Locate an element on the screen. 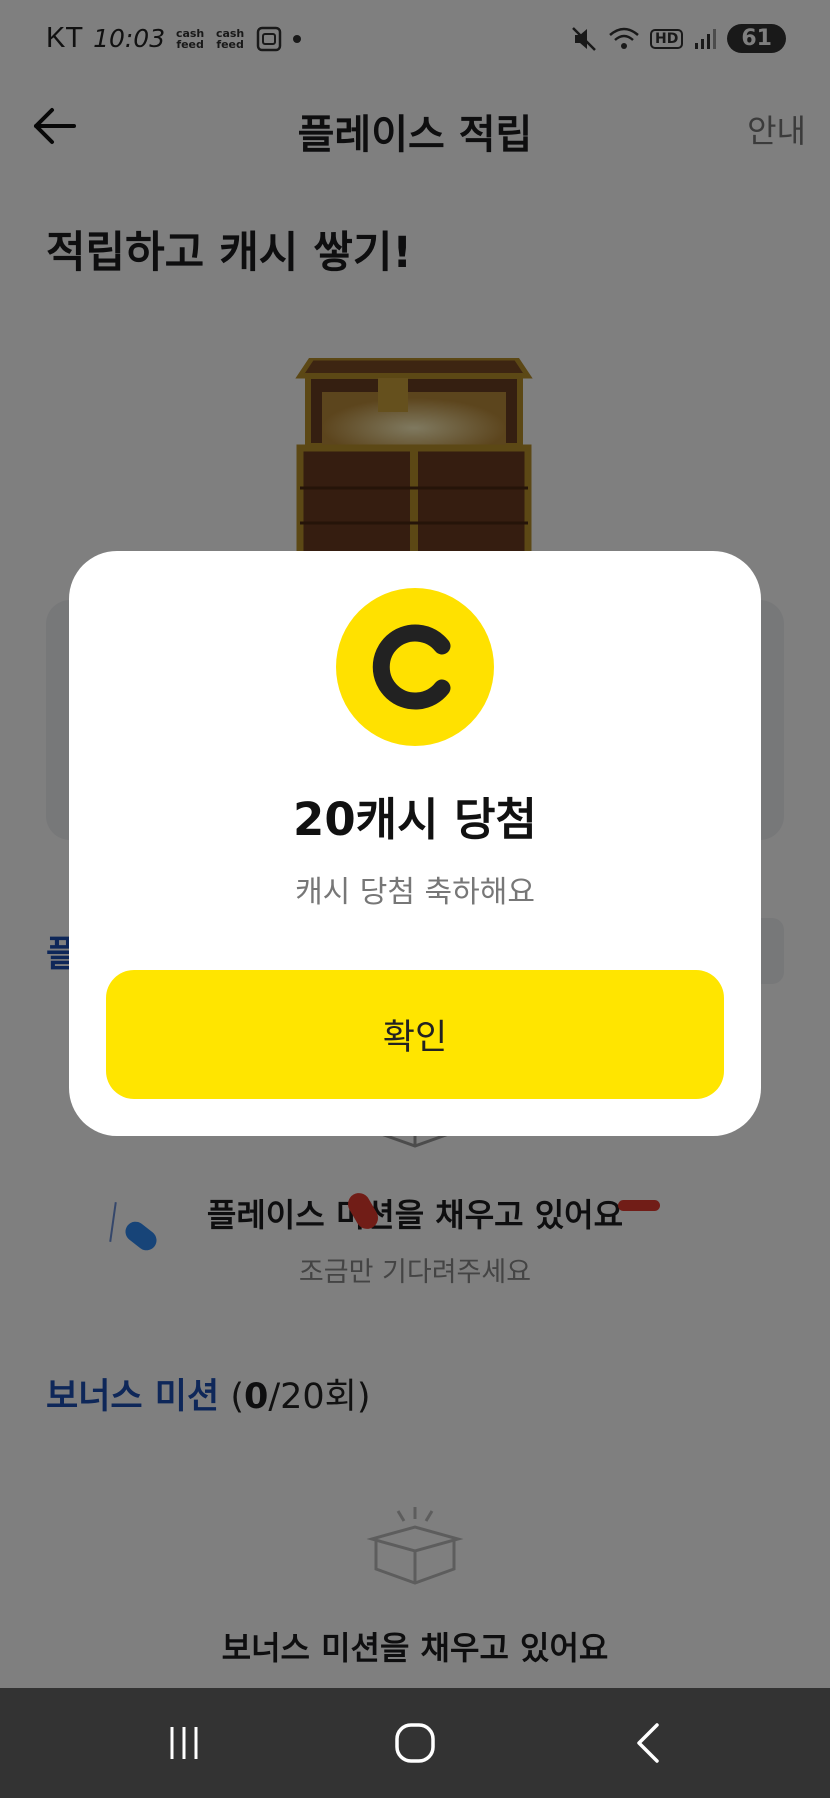 This screenshot has width=830, height=1798. recent-apps-button is located at coordinates (184, 1743).